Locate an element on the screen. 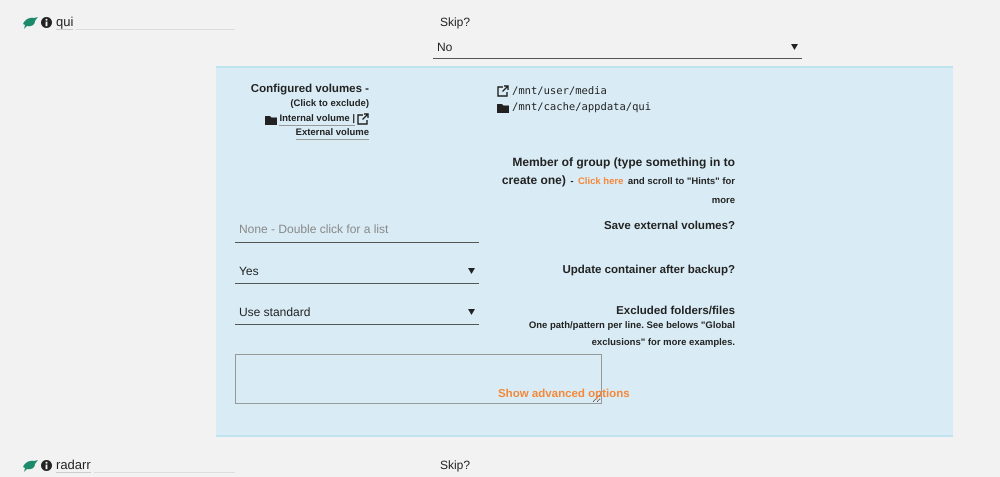 The image size is (1000, 477). volumes-hint: (Click to exclude) is located at coordinates (329, 104).